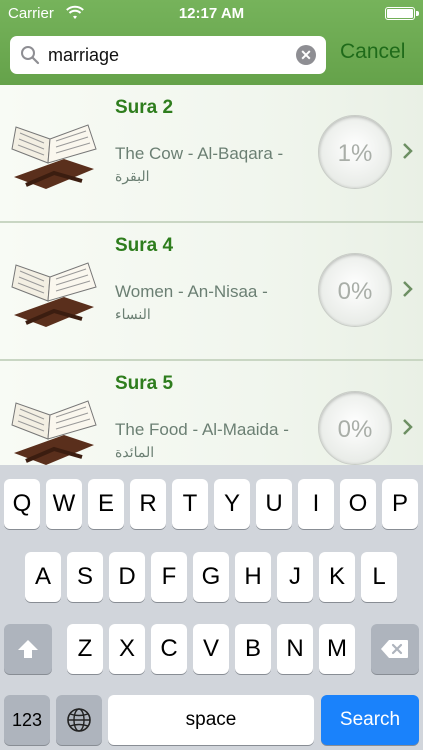 The width and height of the screenshot is (423, 750). I want to click on sura-description: The Cow - Al-Baqara - البقرة, so click(215, 165).